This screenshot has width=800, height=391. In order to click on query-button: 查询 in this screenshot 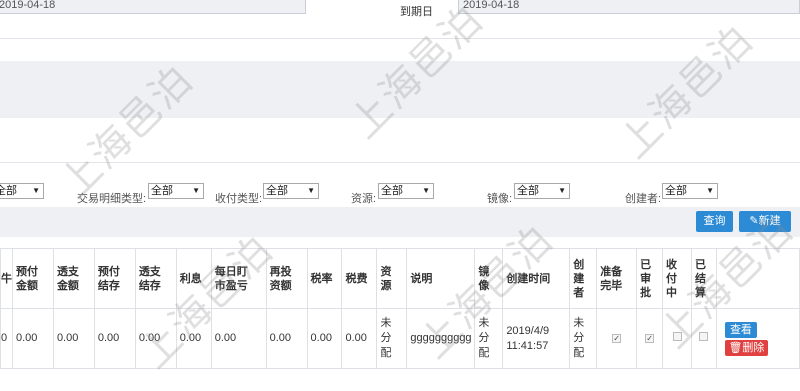, I will do `click(714, 221)`.